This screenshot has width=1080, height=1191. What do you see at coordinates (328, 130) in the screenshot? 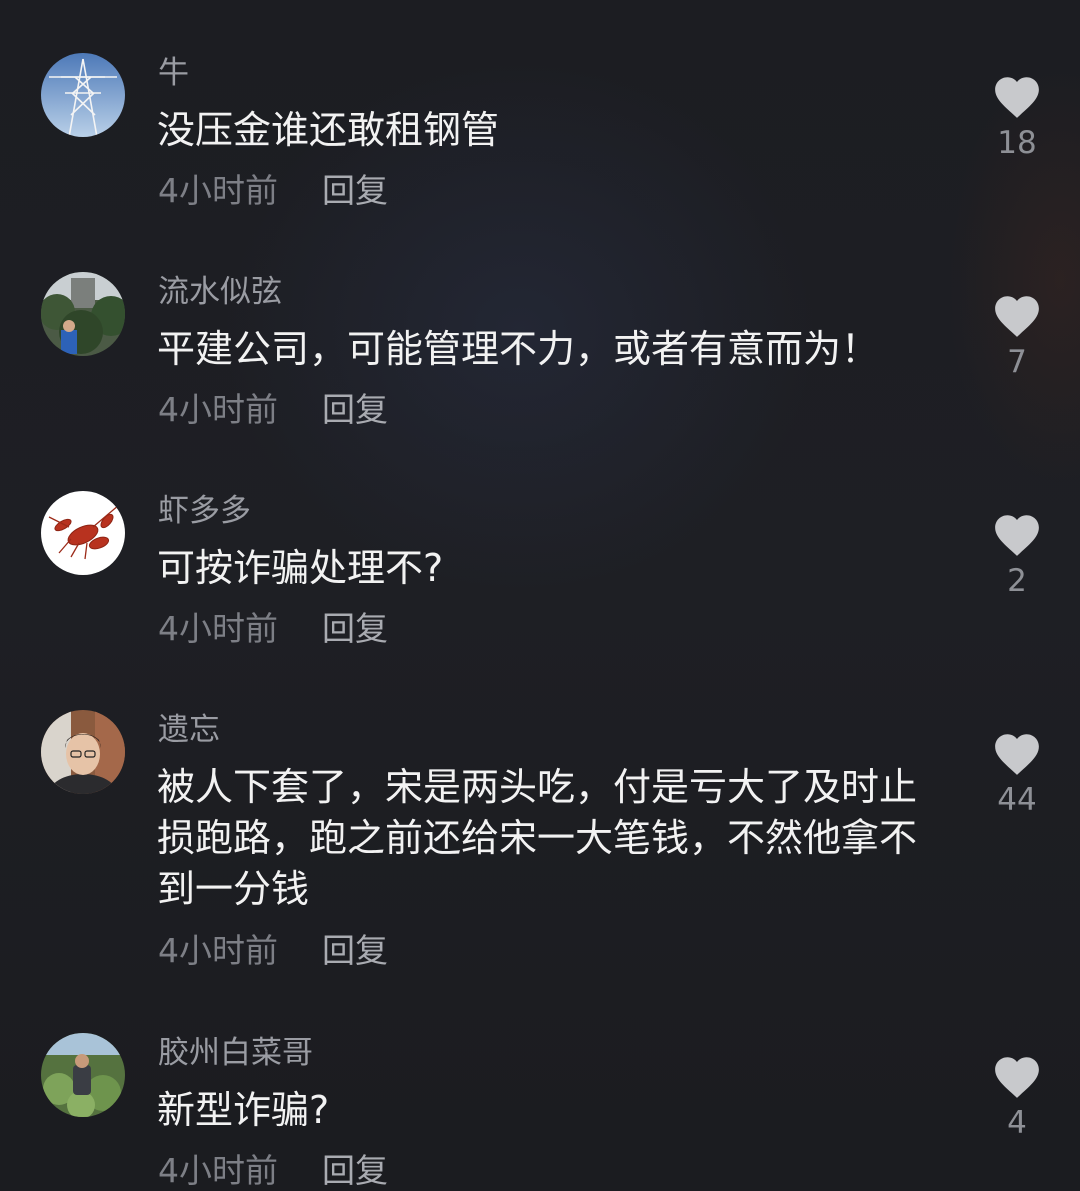
I see `comment-text: 没压金谁还敢租钢管` at bounding box center [328, 130].